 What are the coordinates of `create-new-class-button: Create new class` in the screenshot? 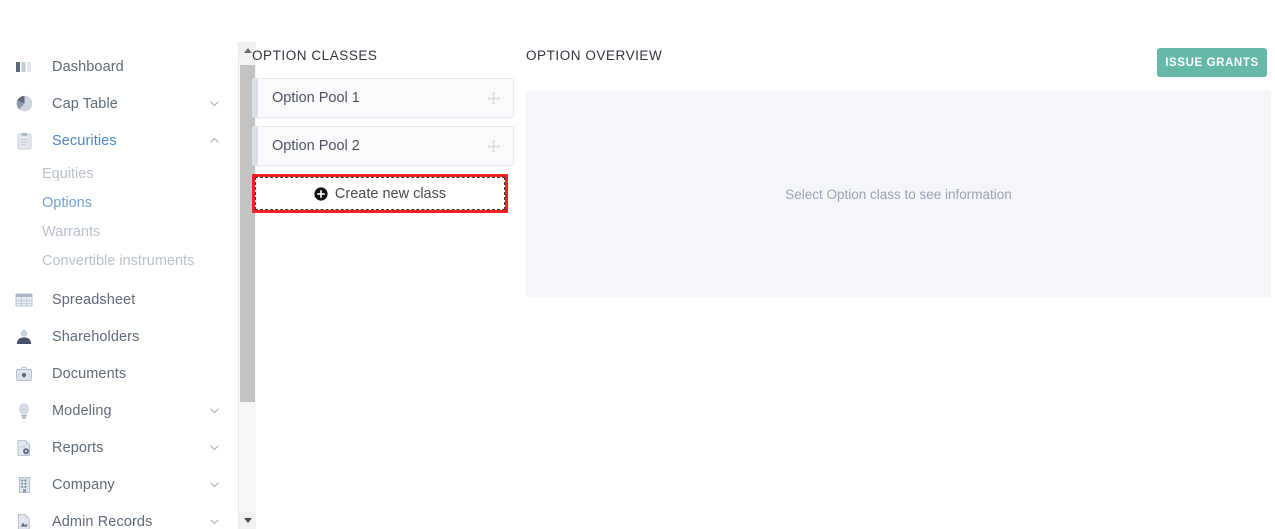 It's located at (380, 193).